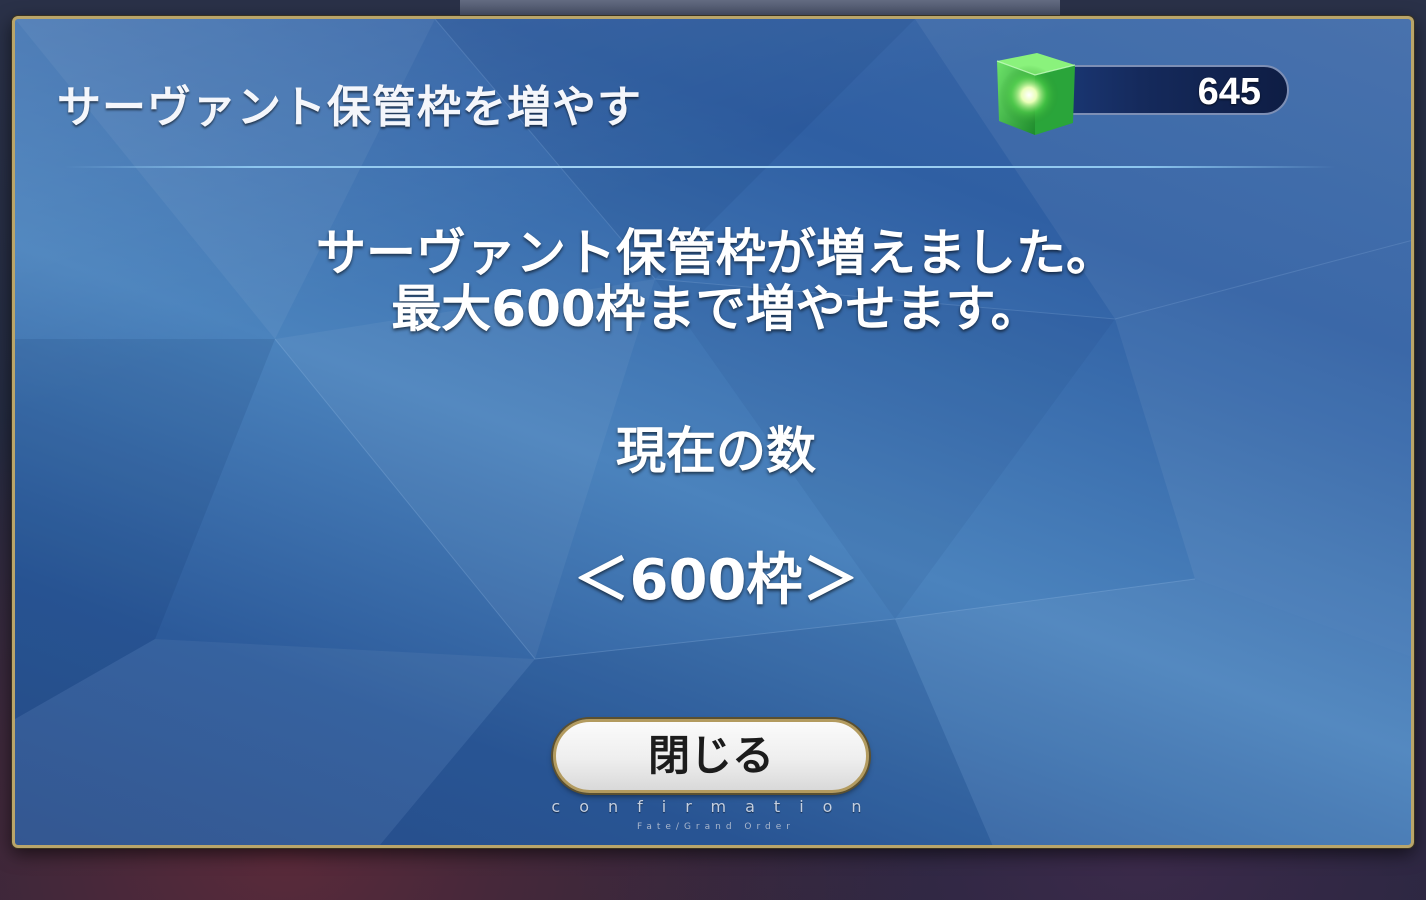 Image resolution: width=1426 pixels, height=900 pixels. Describe the element at coordinates (716, 309) in the screenshot. I see `message-line: 最大600枠まで増やせます。` at that location.